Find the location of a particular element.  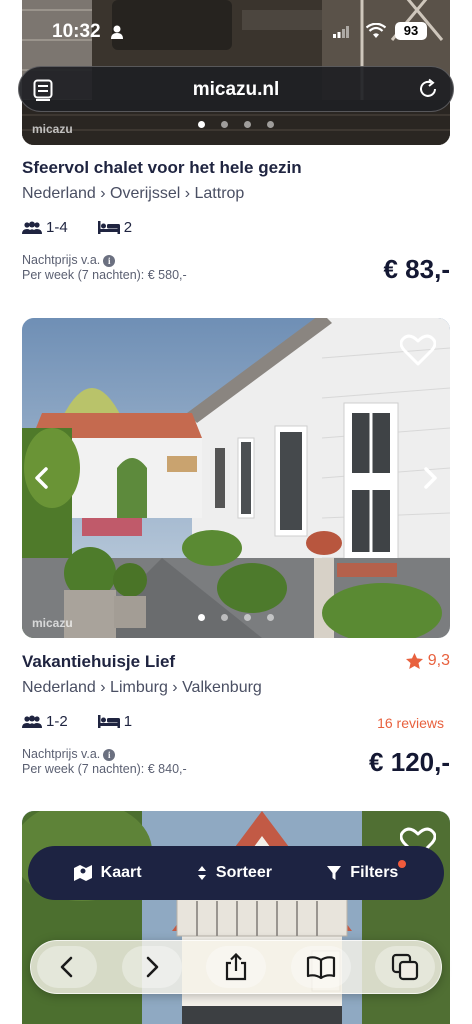

listing-price: € 120,- is located at coordinates (409, 762).